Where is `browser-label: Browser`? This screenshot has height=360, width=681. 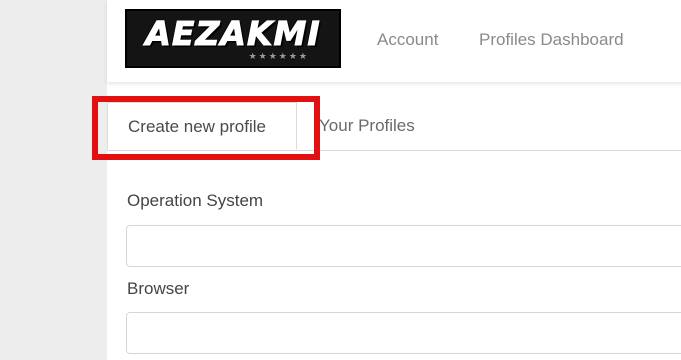 browser-label: Browser is located at coordinates (158, 288).